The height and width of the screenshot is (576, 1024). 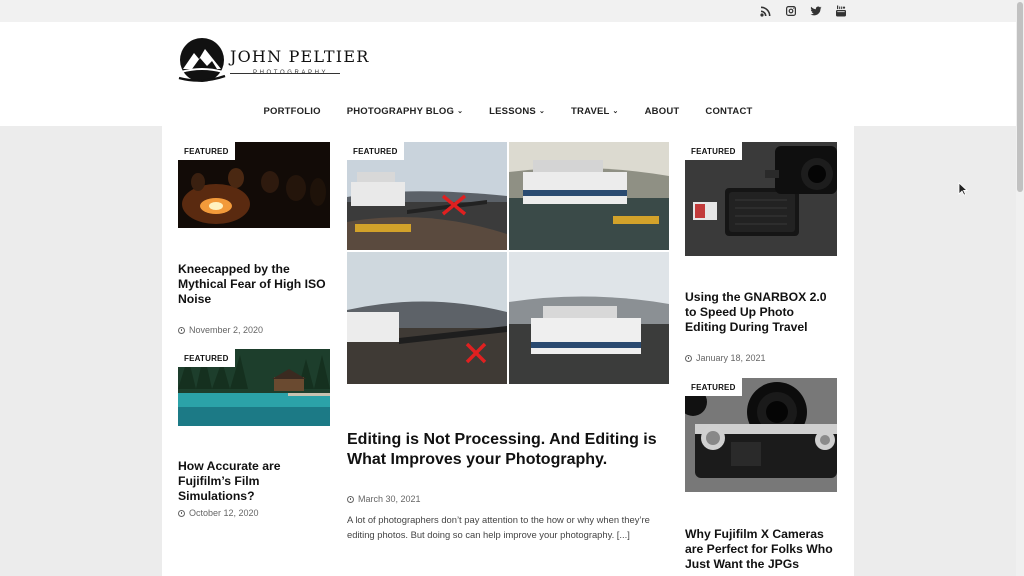 I want to click on mouse-cursor-icon, so click(x=963, y=189).